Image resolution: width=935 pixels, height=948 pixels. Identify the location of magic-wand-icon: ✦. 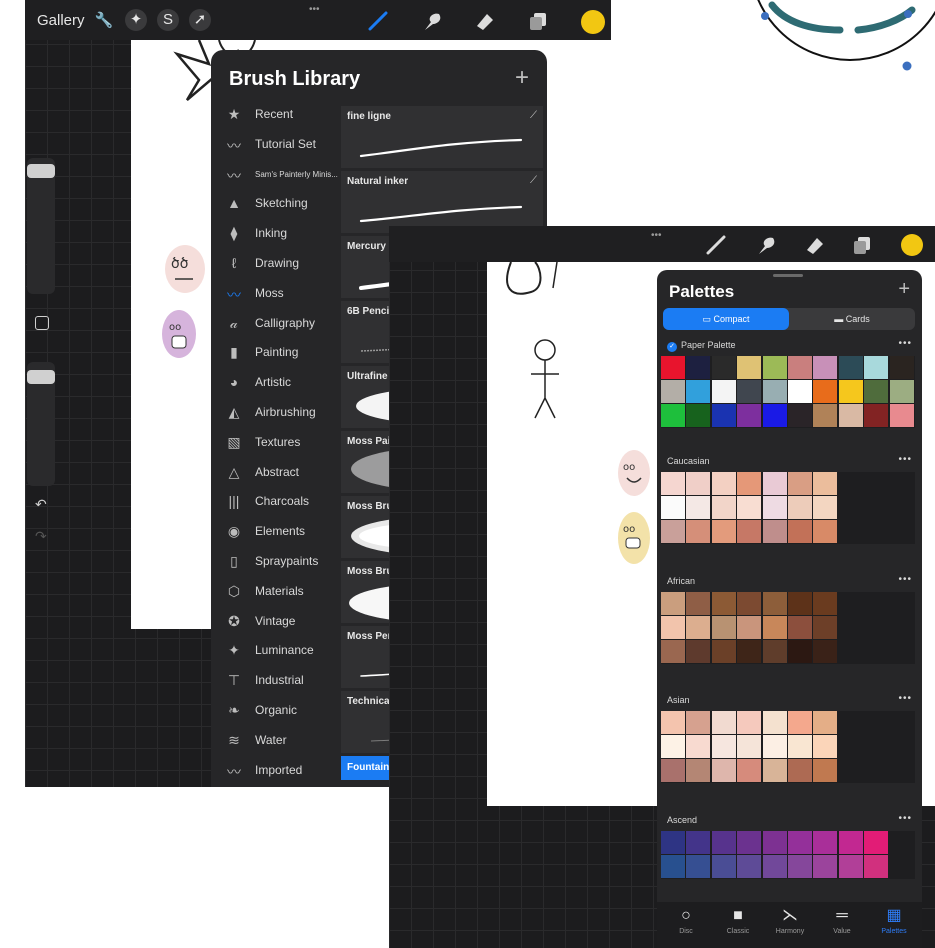
(136, 20).